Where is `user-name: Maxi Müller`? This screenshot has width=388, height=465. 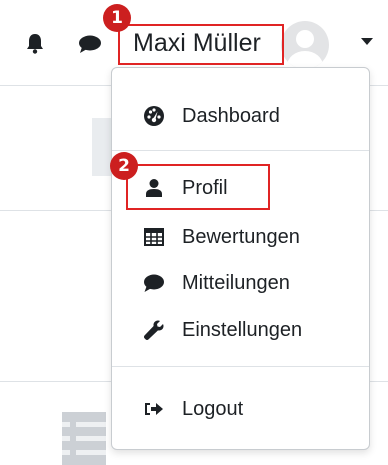
user-name: Maxi Müller is located at coordinates (197, 43).